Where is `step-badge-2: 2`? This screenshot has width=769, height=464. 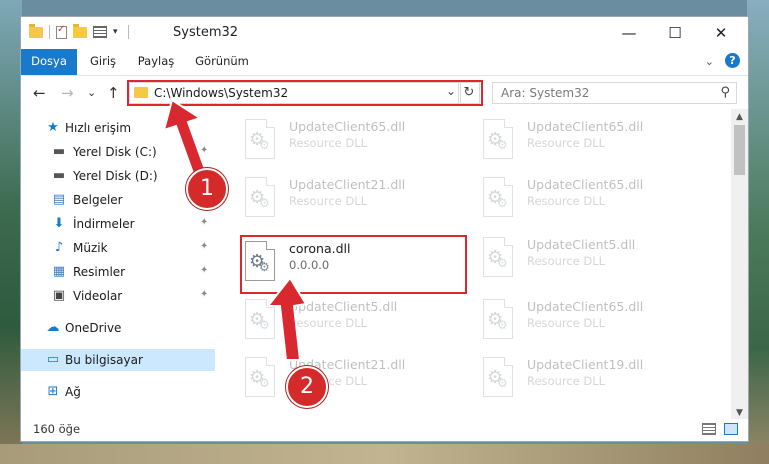
step-badge-2: 2 is located at coordinates (307, 387).